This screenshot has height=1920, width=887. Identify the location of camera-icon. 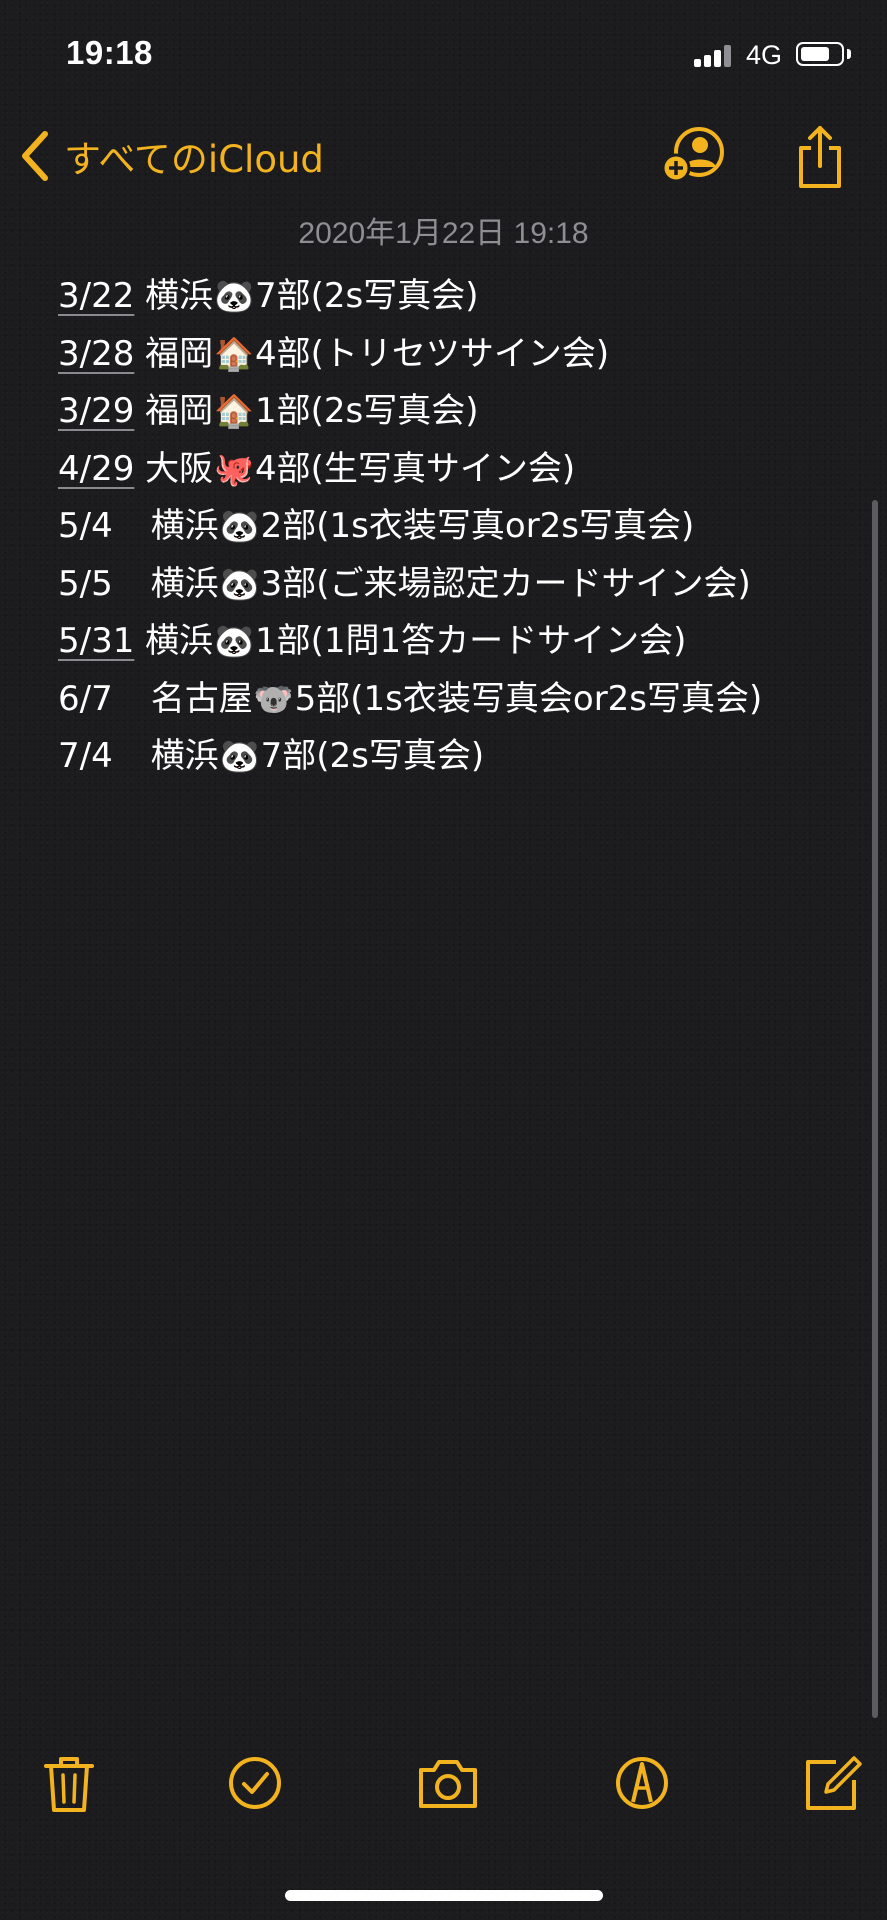
(448, 1784).